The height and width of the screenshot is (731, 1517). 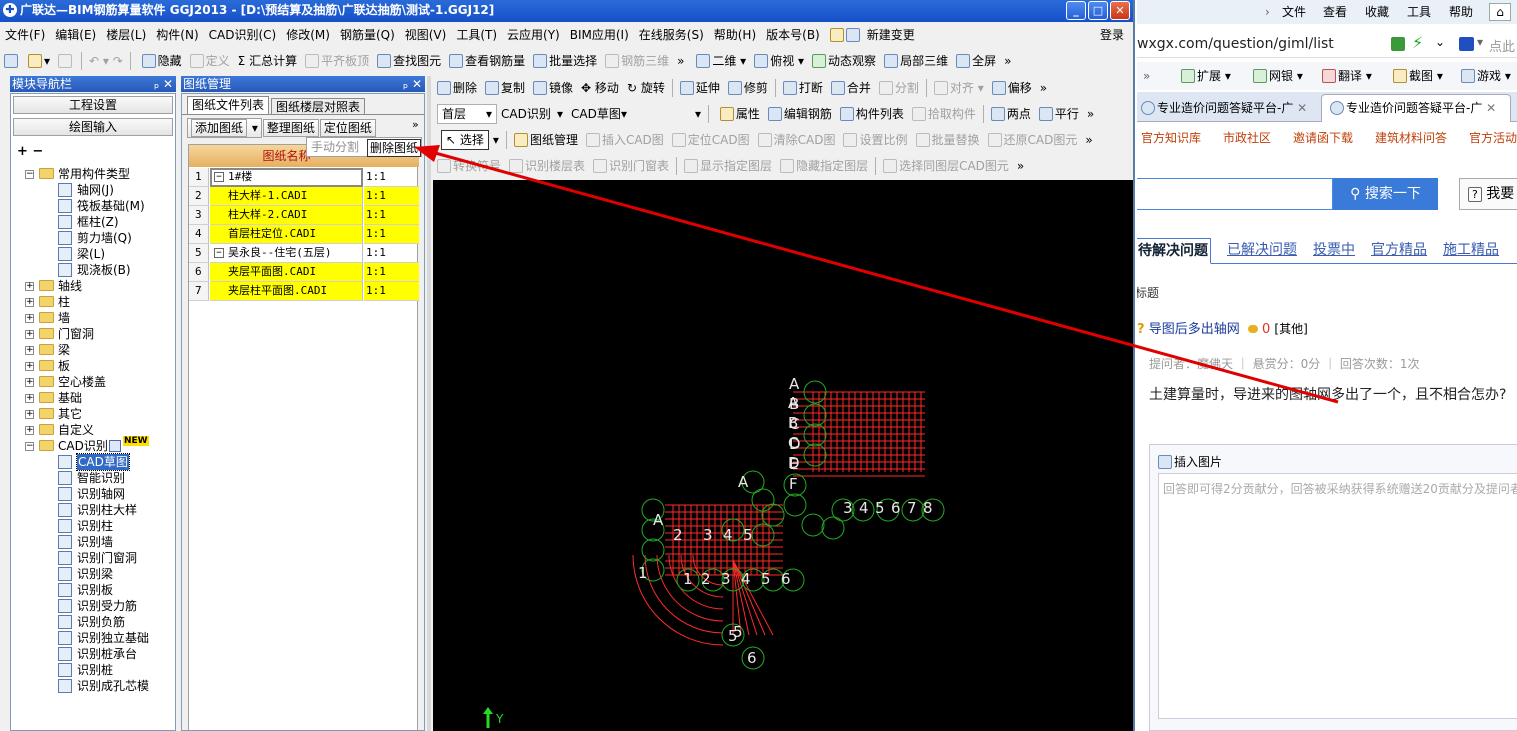 I want to click on view-rebar-button: 查看钢筋量, so click(x=487, y=61).